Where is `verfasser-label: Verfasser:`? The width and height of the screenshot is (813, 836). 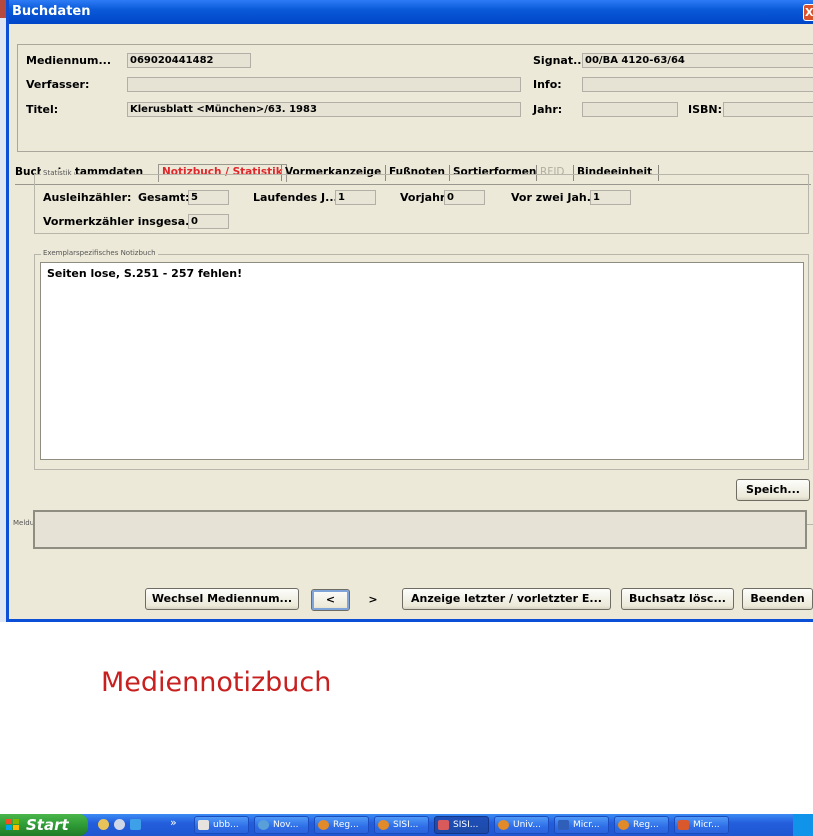 verfasser-label: Verfasser: is located at coordinates (58, 84).